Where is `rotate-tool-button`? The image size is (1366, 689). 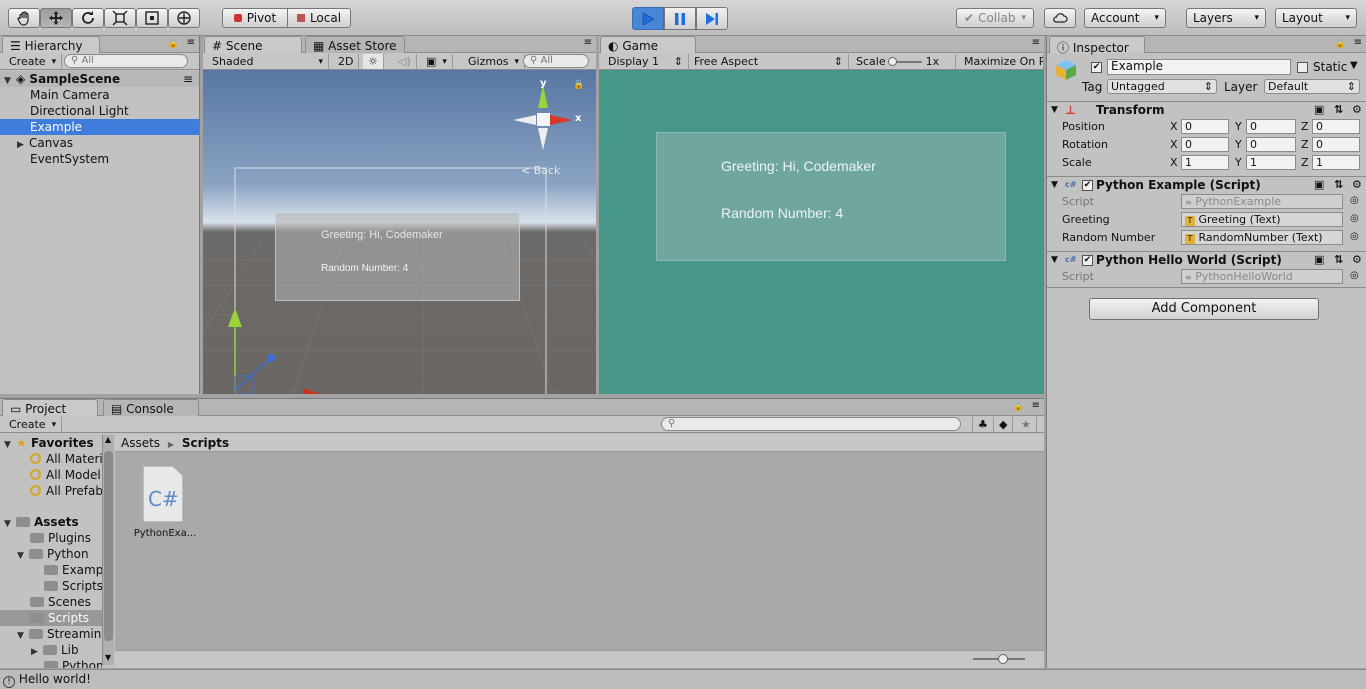
rotate-tool-button is located at coordinates (88, 18).